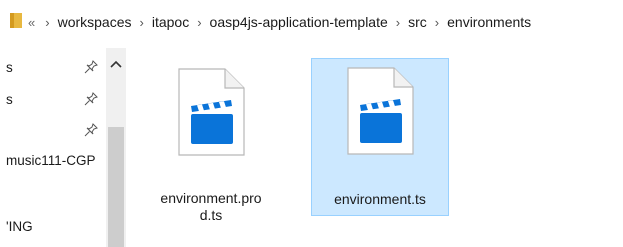 The width and height of the screenshot is (623, 247). I want to click on scroll-up-icon, so click(116, 64).